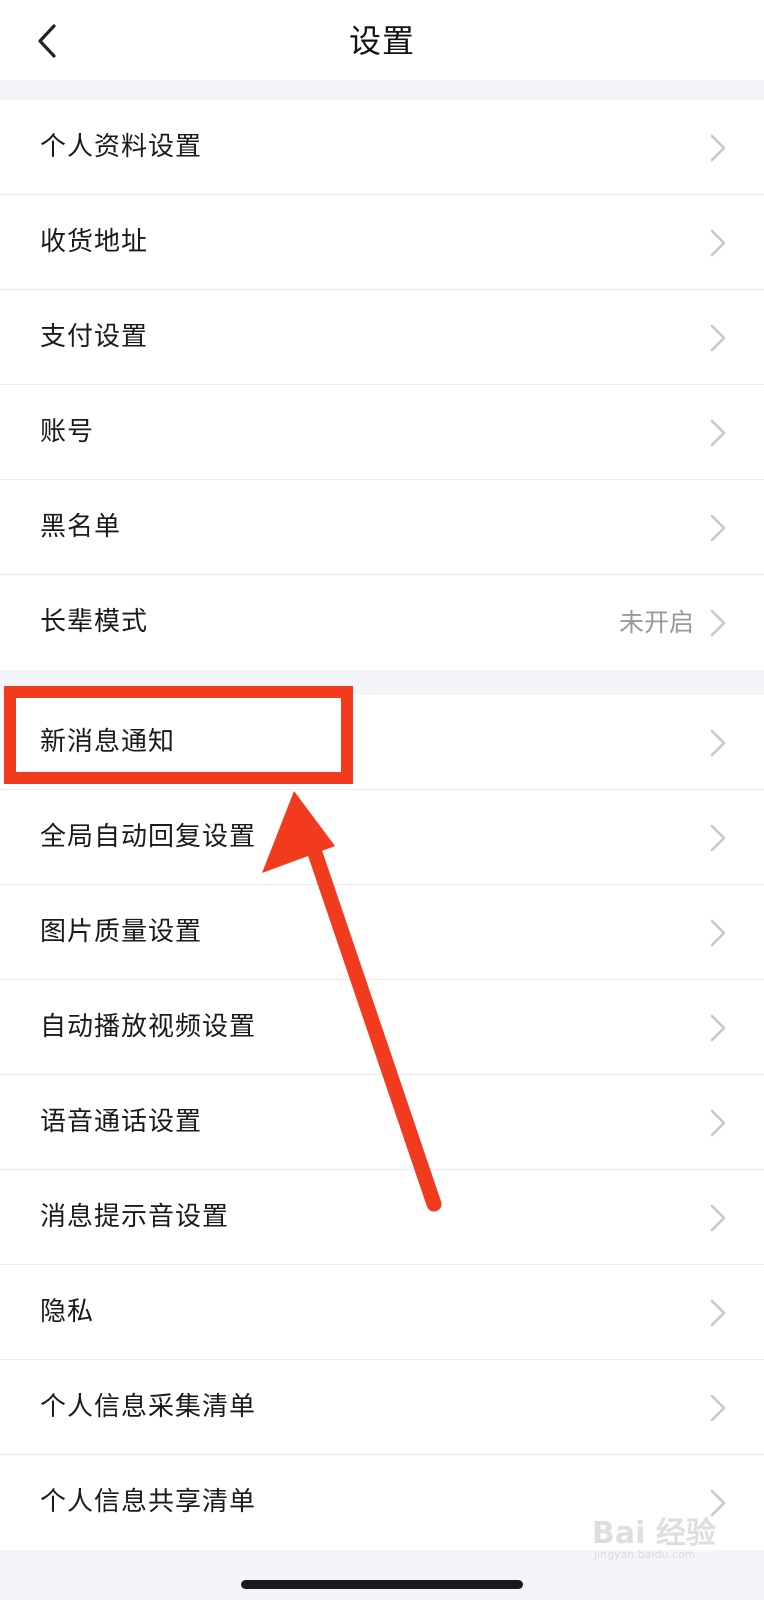 The height and width of the screenshot is (1600, 764). I want to click on home-indicator, so click(382, 1584).